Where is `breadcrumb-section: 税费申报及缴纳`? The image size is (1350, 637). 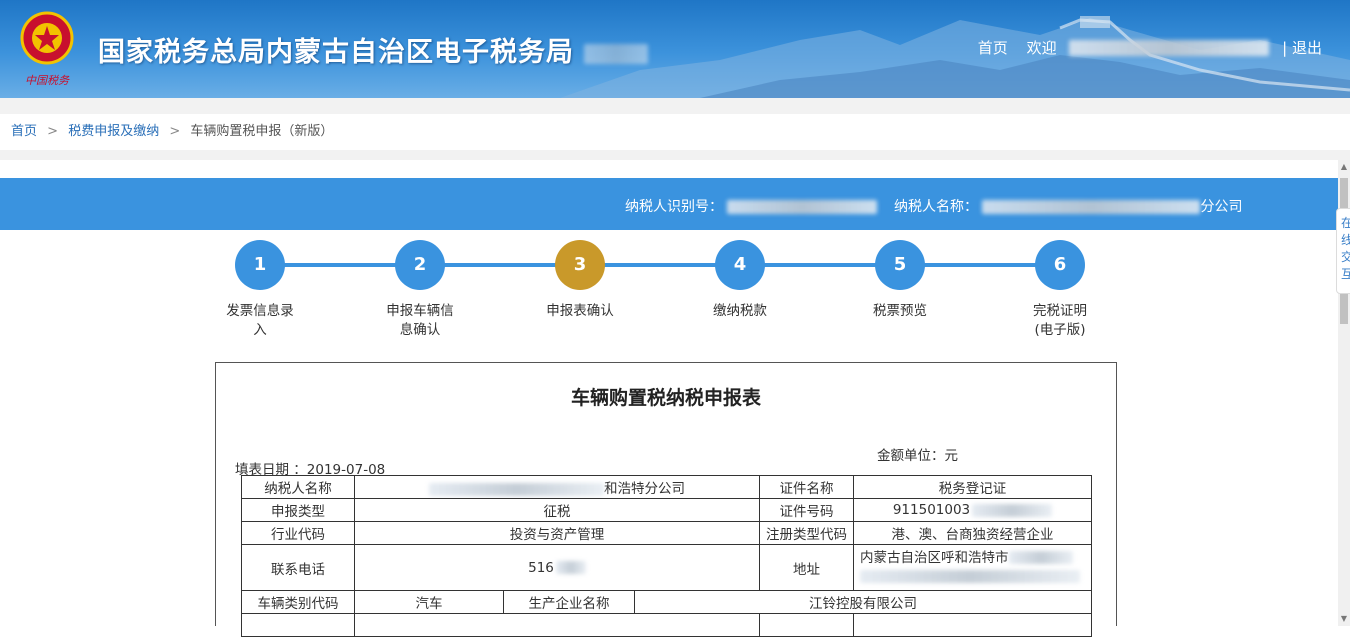
breadcrumb-section: 税费申报及缴纳 is located at coordinates (113, 131).